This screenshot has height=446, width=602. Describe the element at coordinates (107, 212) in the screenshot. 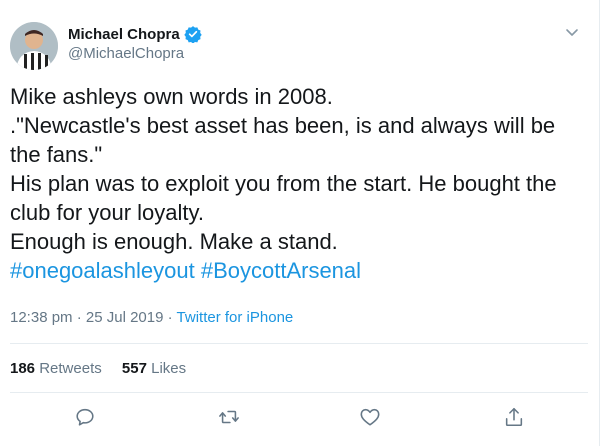

I see `tweet-line: club for your loyalty.` at that location.